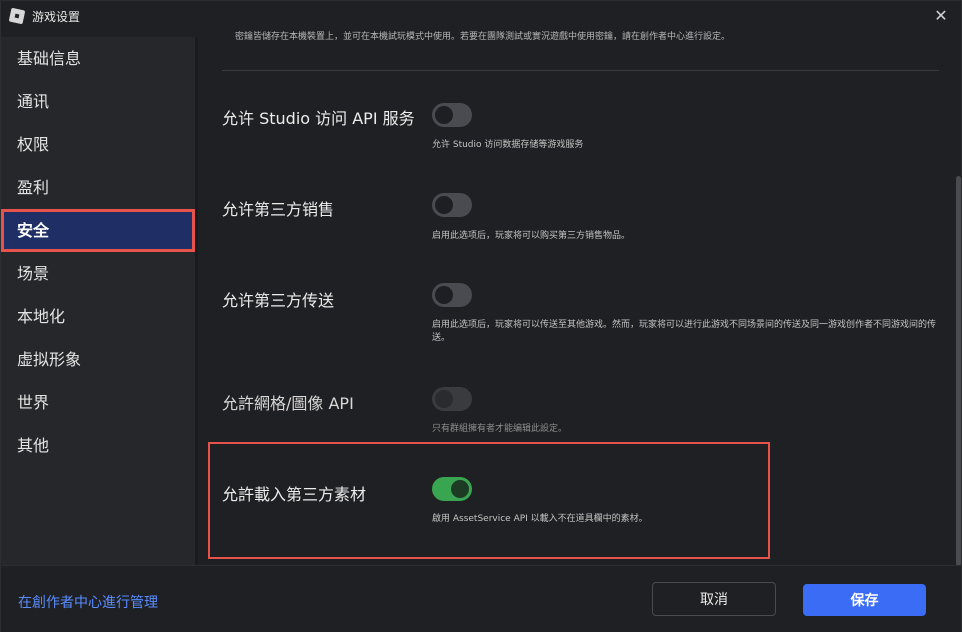  What do you see at coordinates (196, 301) in the screenshot?
I see `sidebar-divider` at bounding box center [196, 301].